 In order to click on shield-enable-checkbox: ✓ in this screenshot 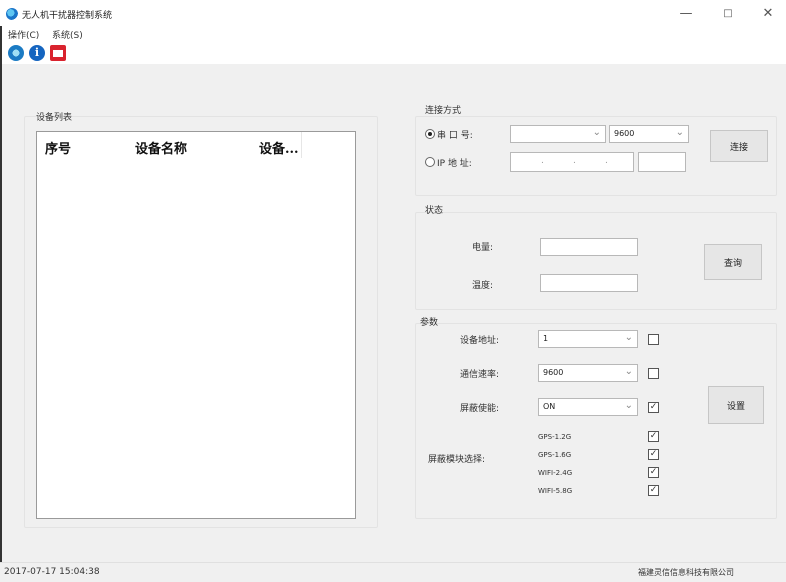, I will do `click(653, 407)`.